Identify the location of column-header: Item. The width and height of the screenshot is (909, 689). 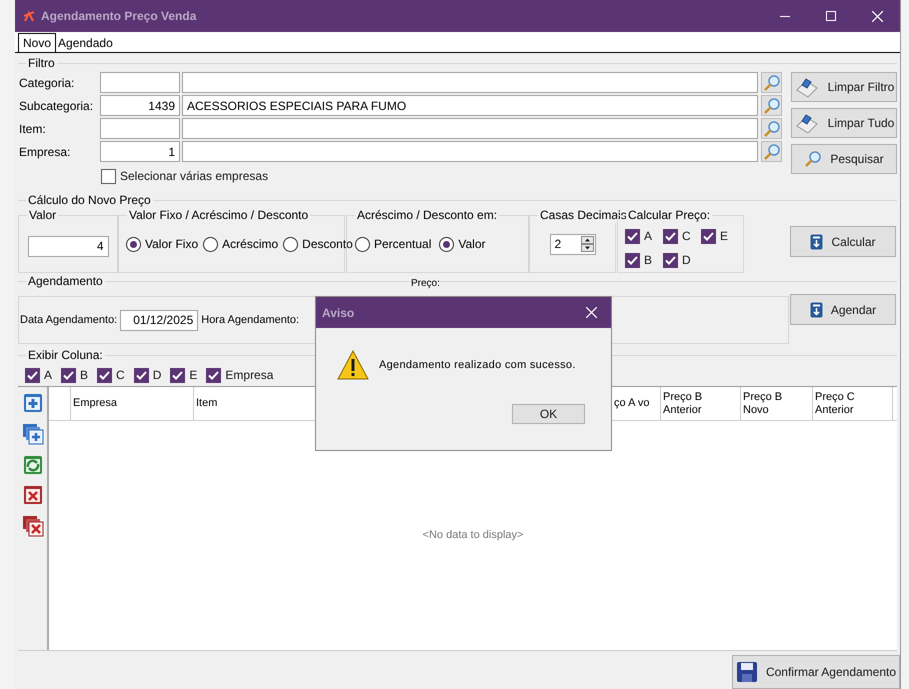
(207, 403).